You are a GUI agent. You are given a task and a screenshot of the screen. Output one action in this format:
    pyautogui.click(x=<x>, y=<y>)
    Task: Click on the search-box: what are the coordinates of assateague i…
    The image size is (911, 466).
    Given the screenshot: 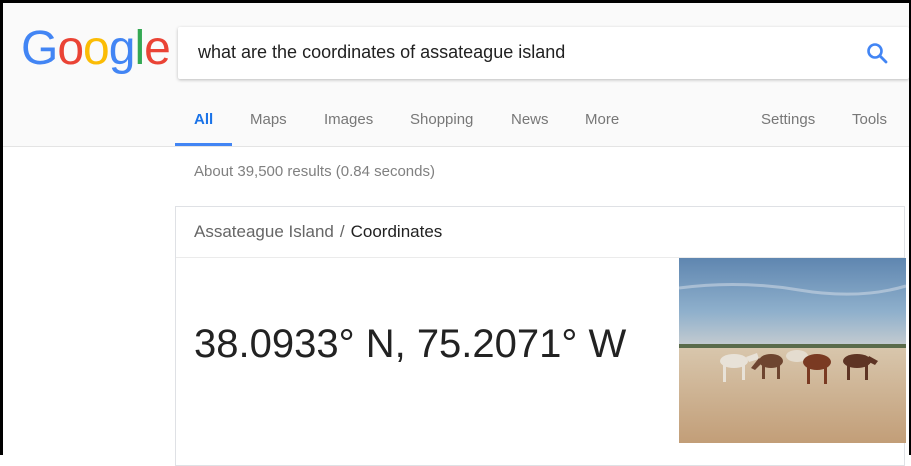 What is the action you would take?
    pyautogui.click(x=543, y=53)
    